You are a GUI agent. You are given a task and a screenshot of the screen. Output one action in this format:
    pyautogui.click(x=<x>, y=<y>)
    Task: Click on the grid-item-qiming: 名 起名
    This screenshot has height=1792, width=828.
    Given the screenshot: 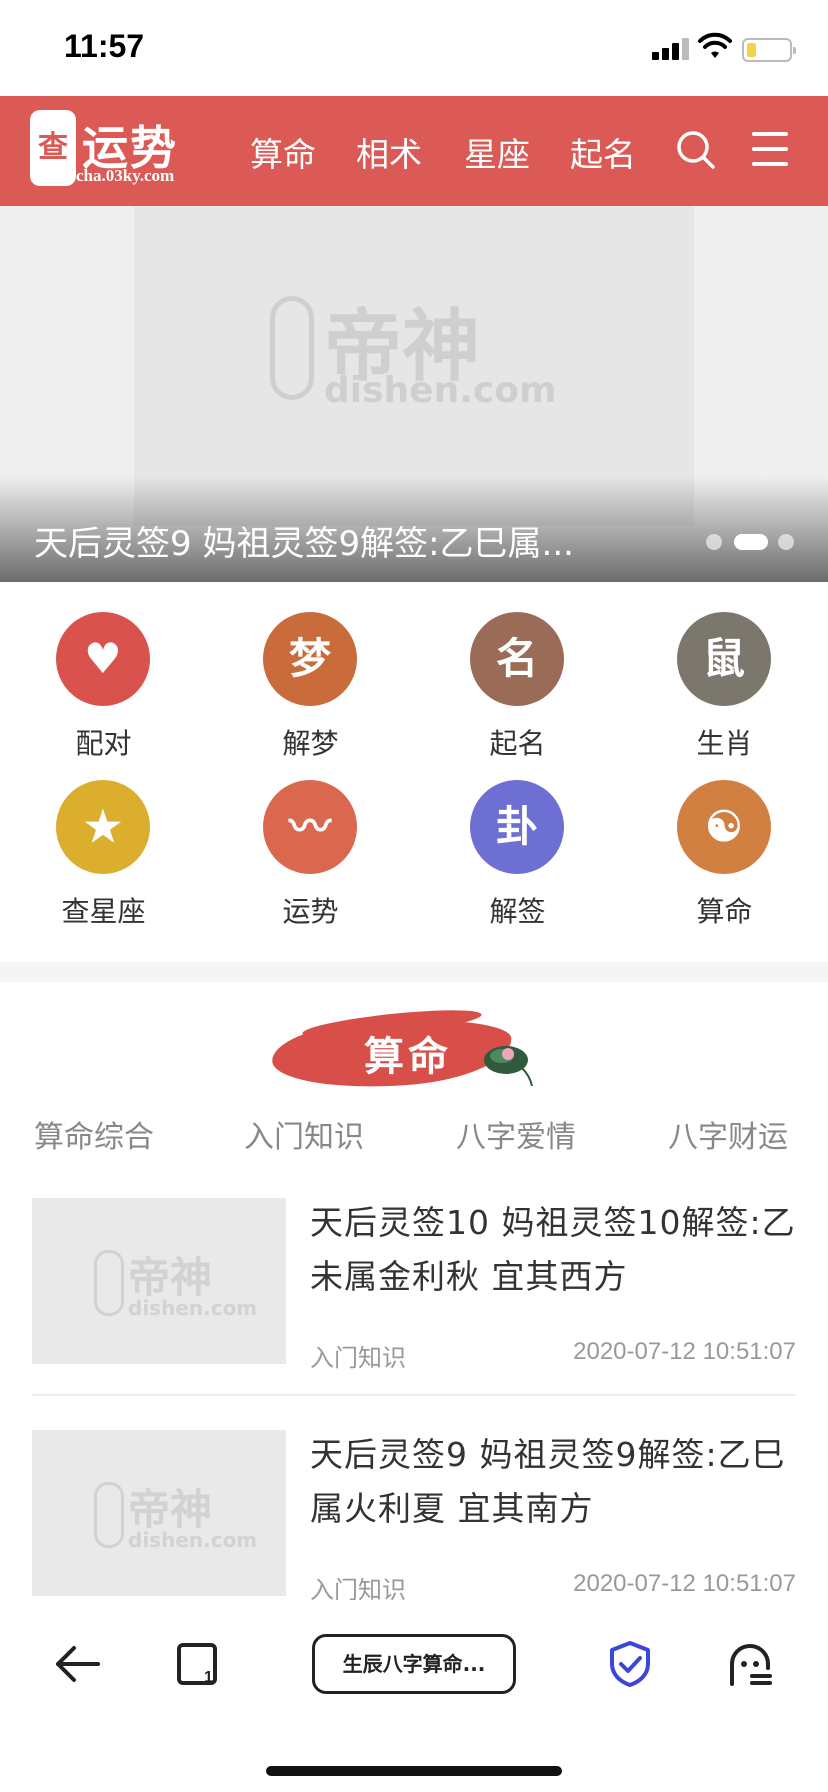 What is the action you would take?
    pyautogui.click(x=517, y=671)
    